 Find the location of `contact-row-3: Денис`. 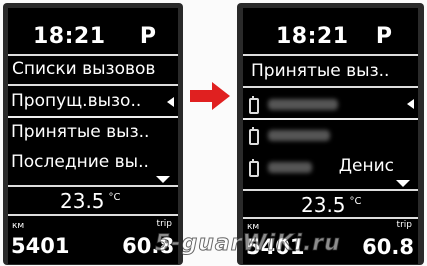

contact-row-3: Денис is located at coordinates (330, 167).